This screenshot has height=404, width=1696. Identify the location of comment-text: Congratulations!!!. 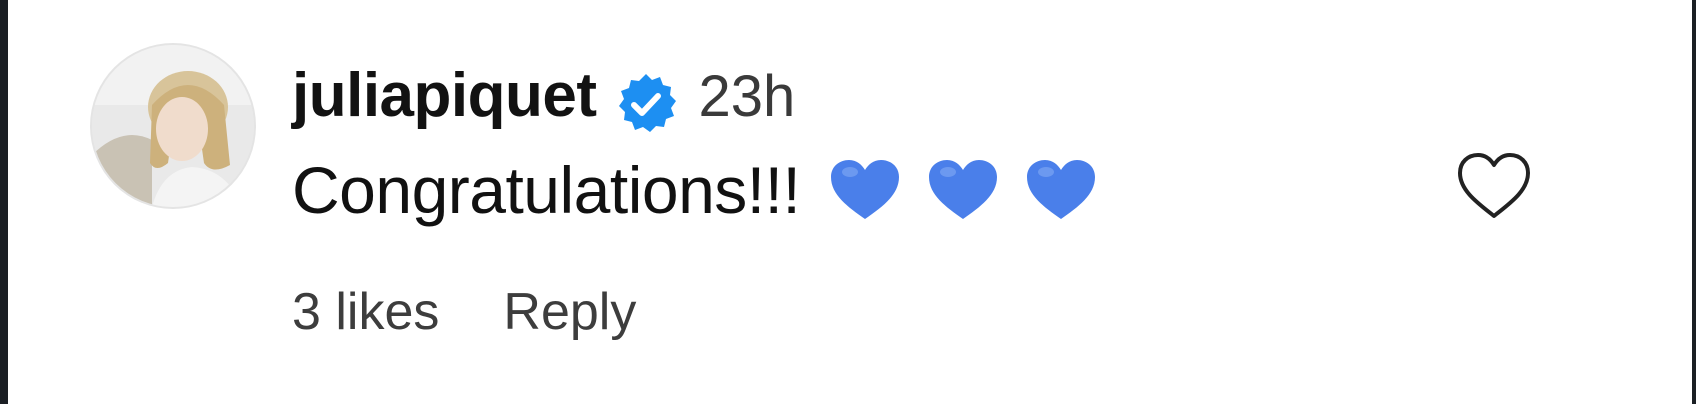
(546, 190).